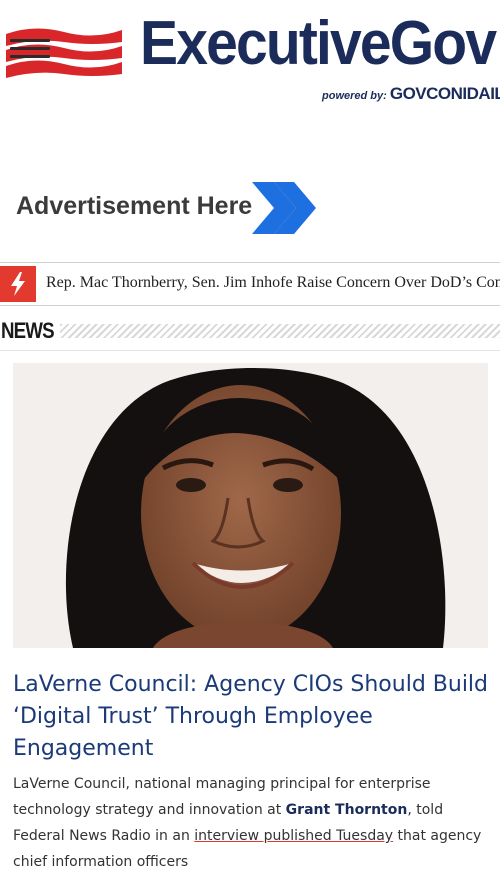 This screenshot has width=500, height=875. I want to click on powered-by-label: powered by:, so click(354, 96).